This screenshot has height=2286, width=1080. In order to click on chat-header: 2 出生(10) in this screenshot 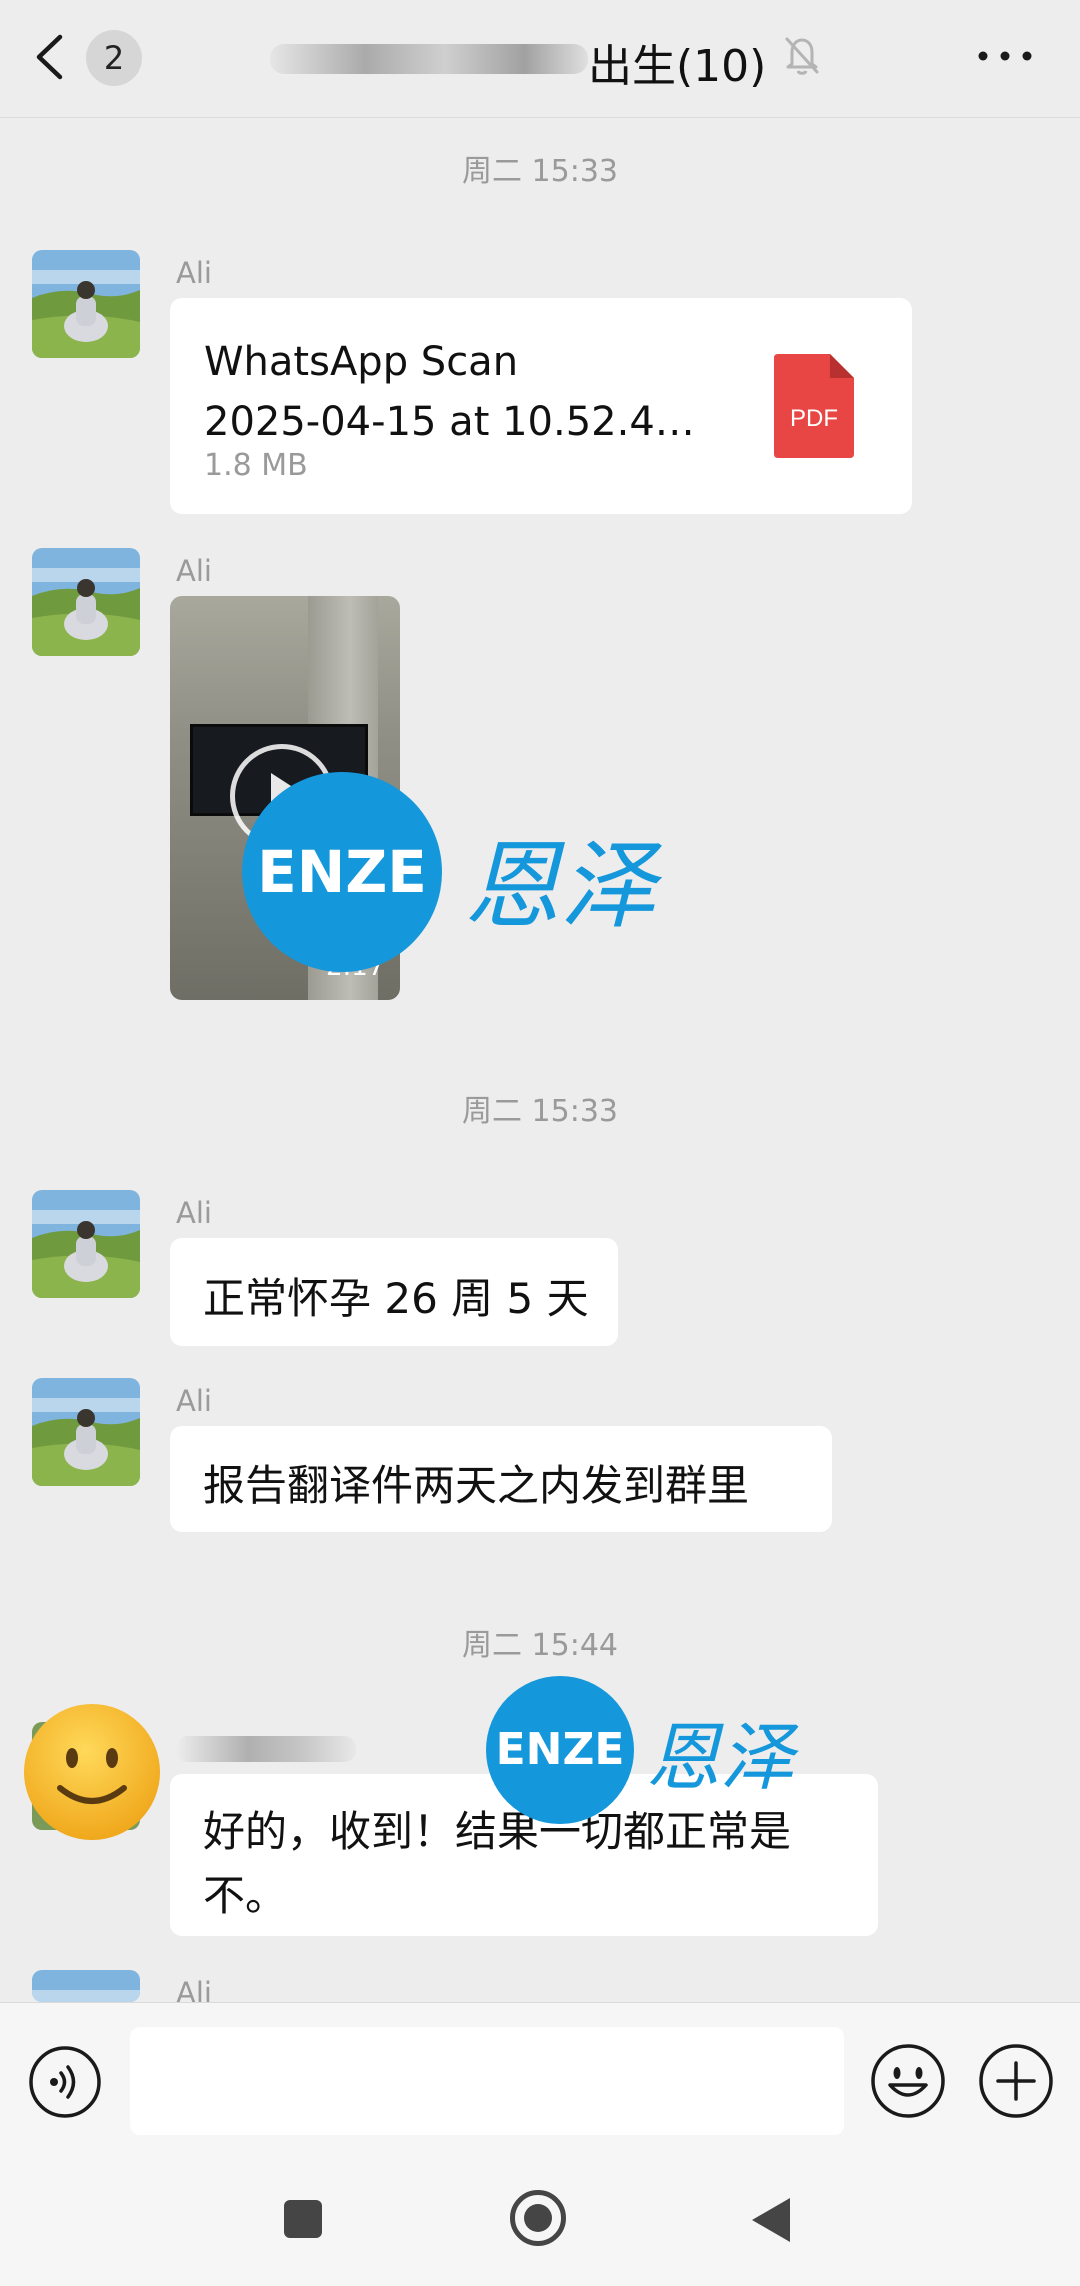, I will do `click(540, 59)`.